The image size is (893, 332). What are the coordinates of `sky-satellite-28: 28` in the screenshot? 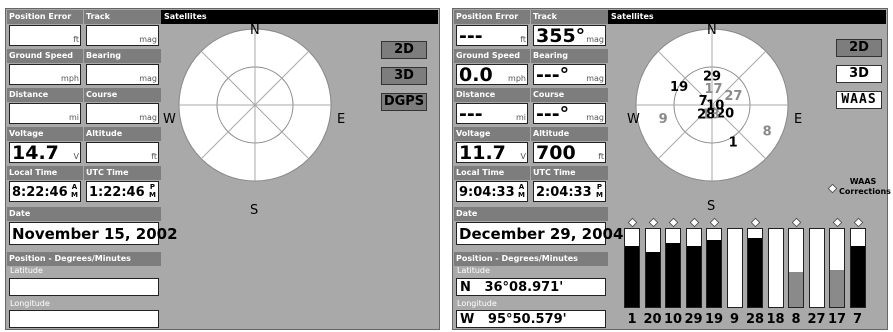 It's located at (706, 114).